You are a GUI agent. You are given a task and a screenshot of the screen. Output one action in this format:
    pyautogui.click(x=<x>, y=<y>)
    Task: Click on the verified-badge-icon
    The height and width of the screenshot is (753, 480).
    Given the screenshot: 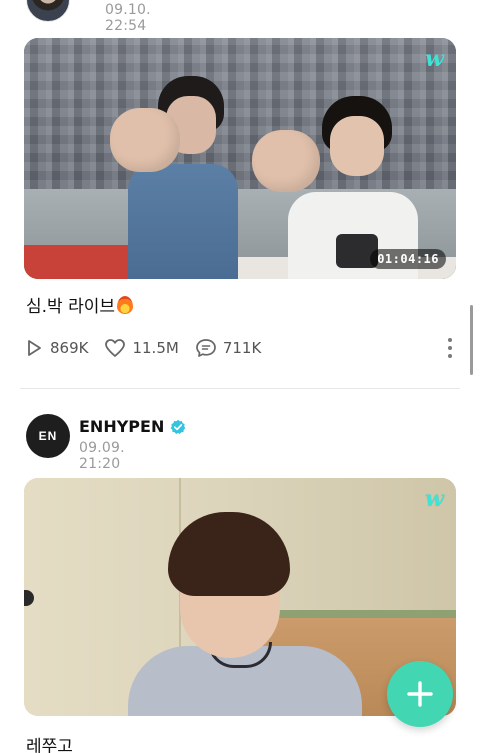 What is the action you would take?
    pyautogui.click(x=178, y=426)
    